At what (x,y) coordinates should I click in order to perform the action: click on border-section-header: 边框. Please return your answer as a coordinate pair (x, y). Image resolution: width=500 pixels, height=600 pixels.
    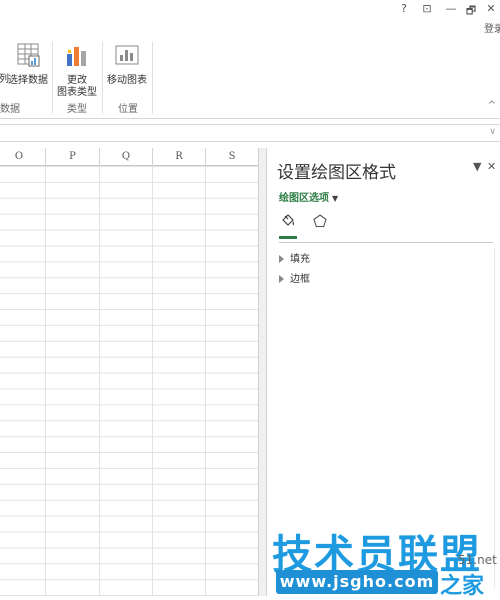
    Looking at the image, I should click on (294, 277).